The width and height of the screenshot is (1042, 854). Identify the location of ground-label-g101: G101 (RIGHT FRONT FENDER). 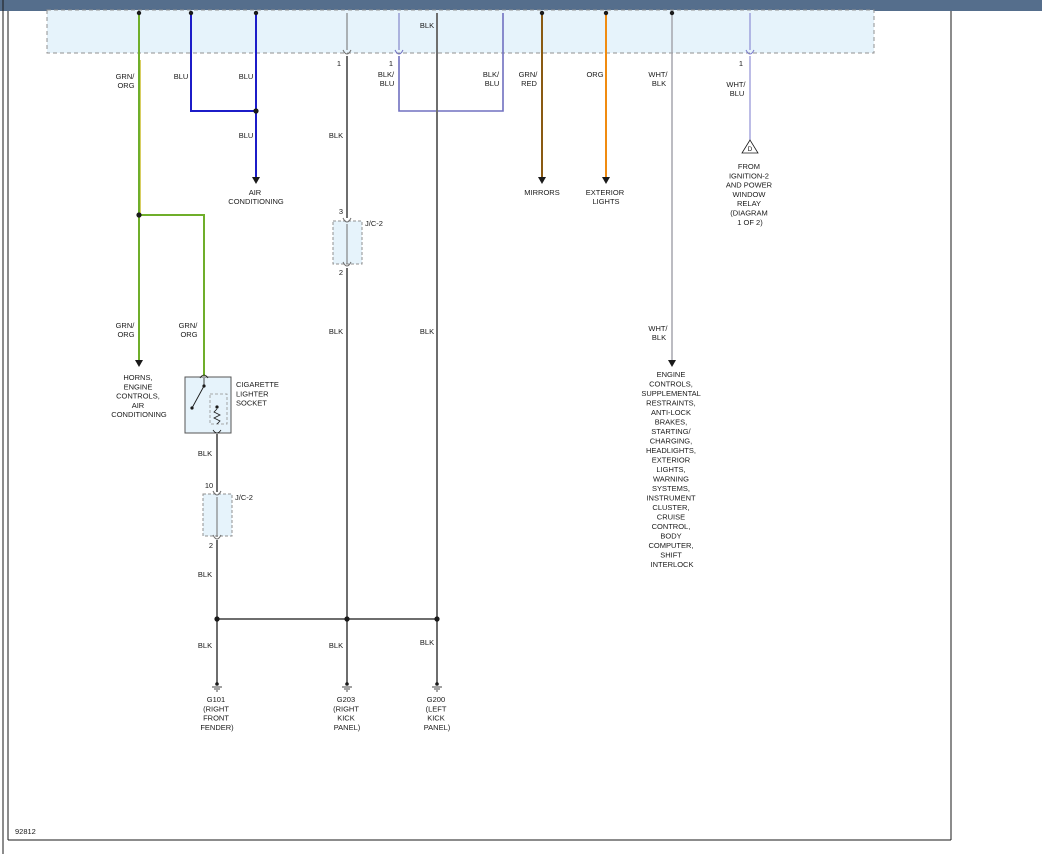
(217, 713).